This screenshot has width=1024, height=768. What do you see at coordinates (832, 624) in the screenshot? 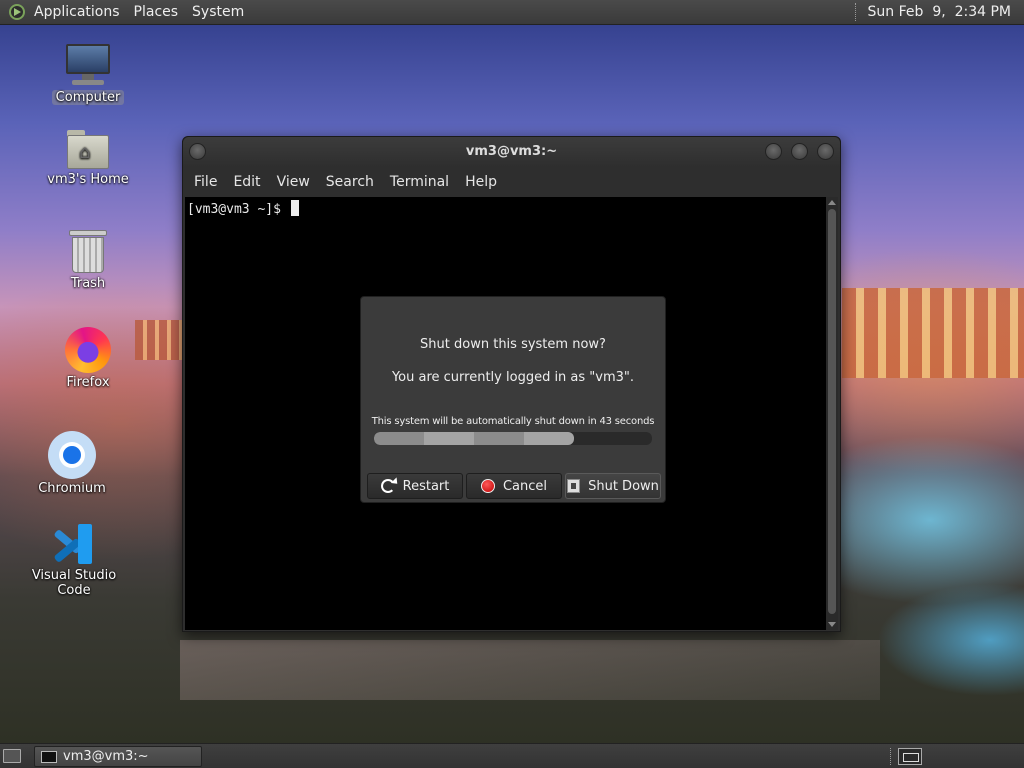
I see `scroll-down-arrow-icon` at bounding box center [832, 624].